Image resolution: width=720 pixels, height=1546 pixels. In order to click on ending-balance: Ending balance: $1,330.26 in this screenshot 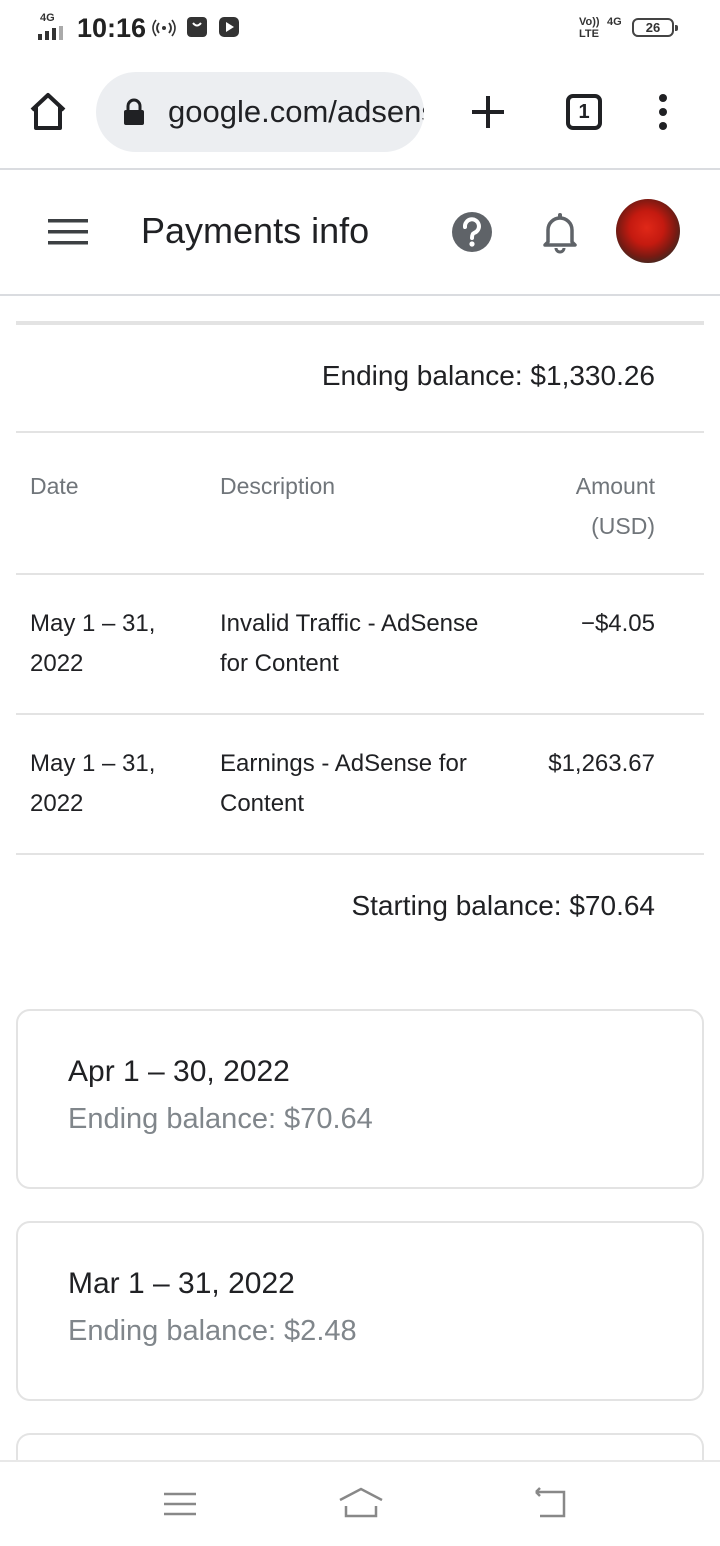, I will do `click(488, 375)`.